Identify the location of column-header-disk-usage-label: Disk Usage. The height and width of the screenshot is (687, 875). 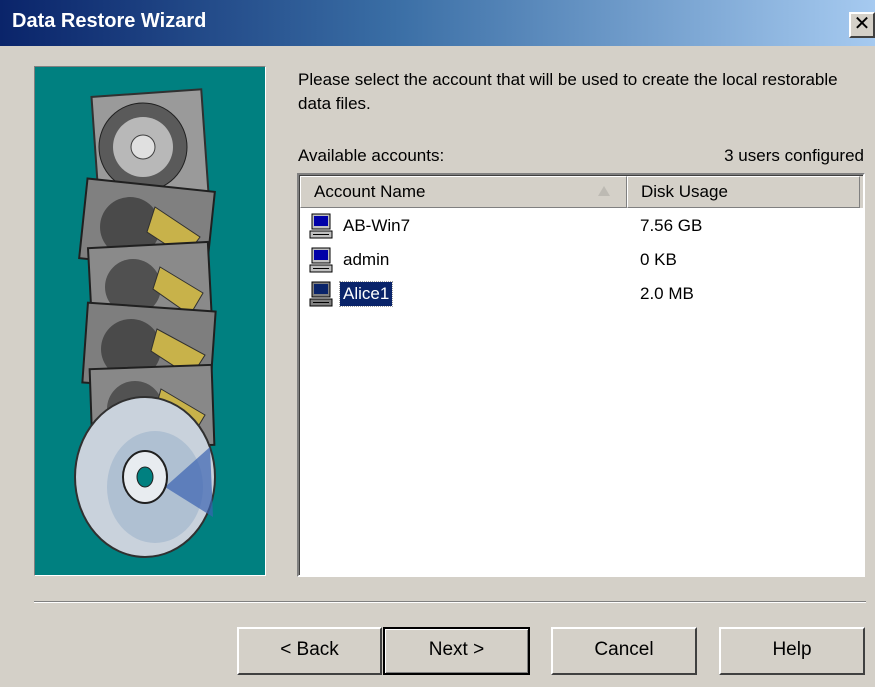
(684, 191).